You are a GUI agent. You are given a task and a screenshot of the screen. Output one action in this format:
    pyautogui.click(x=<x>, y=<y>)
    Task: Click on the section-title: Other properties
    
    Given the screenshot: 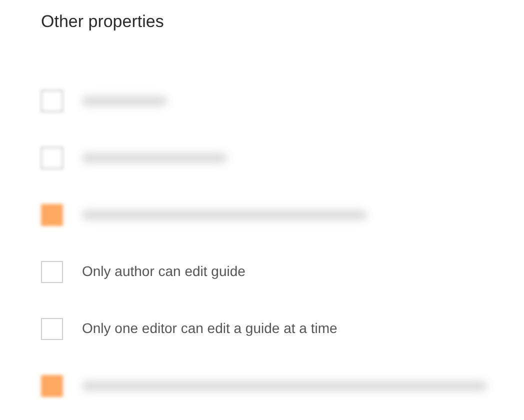 What is the action you would take?
    pyautogui.click(x=103, y=22)
    